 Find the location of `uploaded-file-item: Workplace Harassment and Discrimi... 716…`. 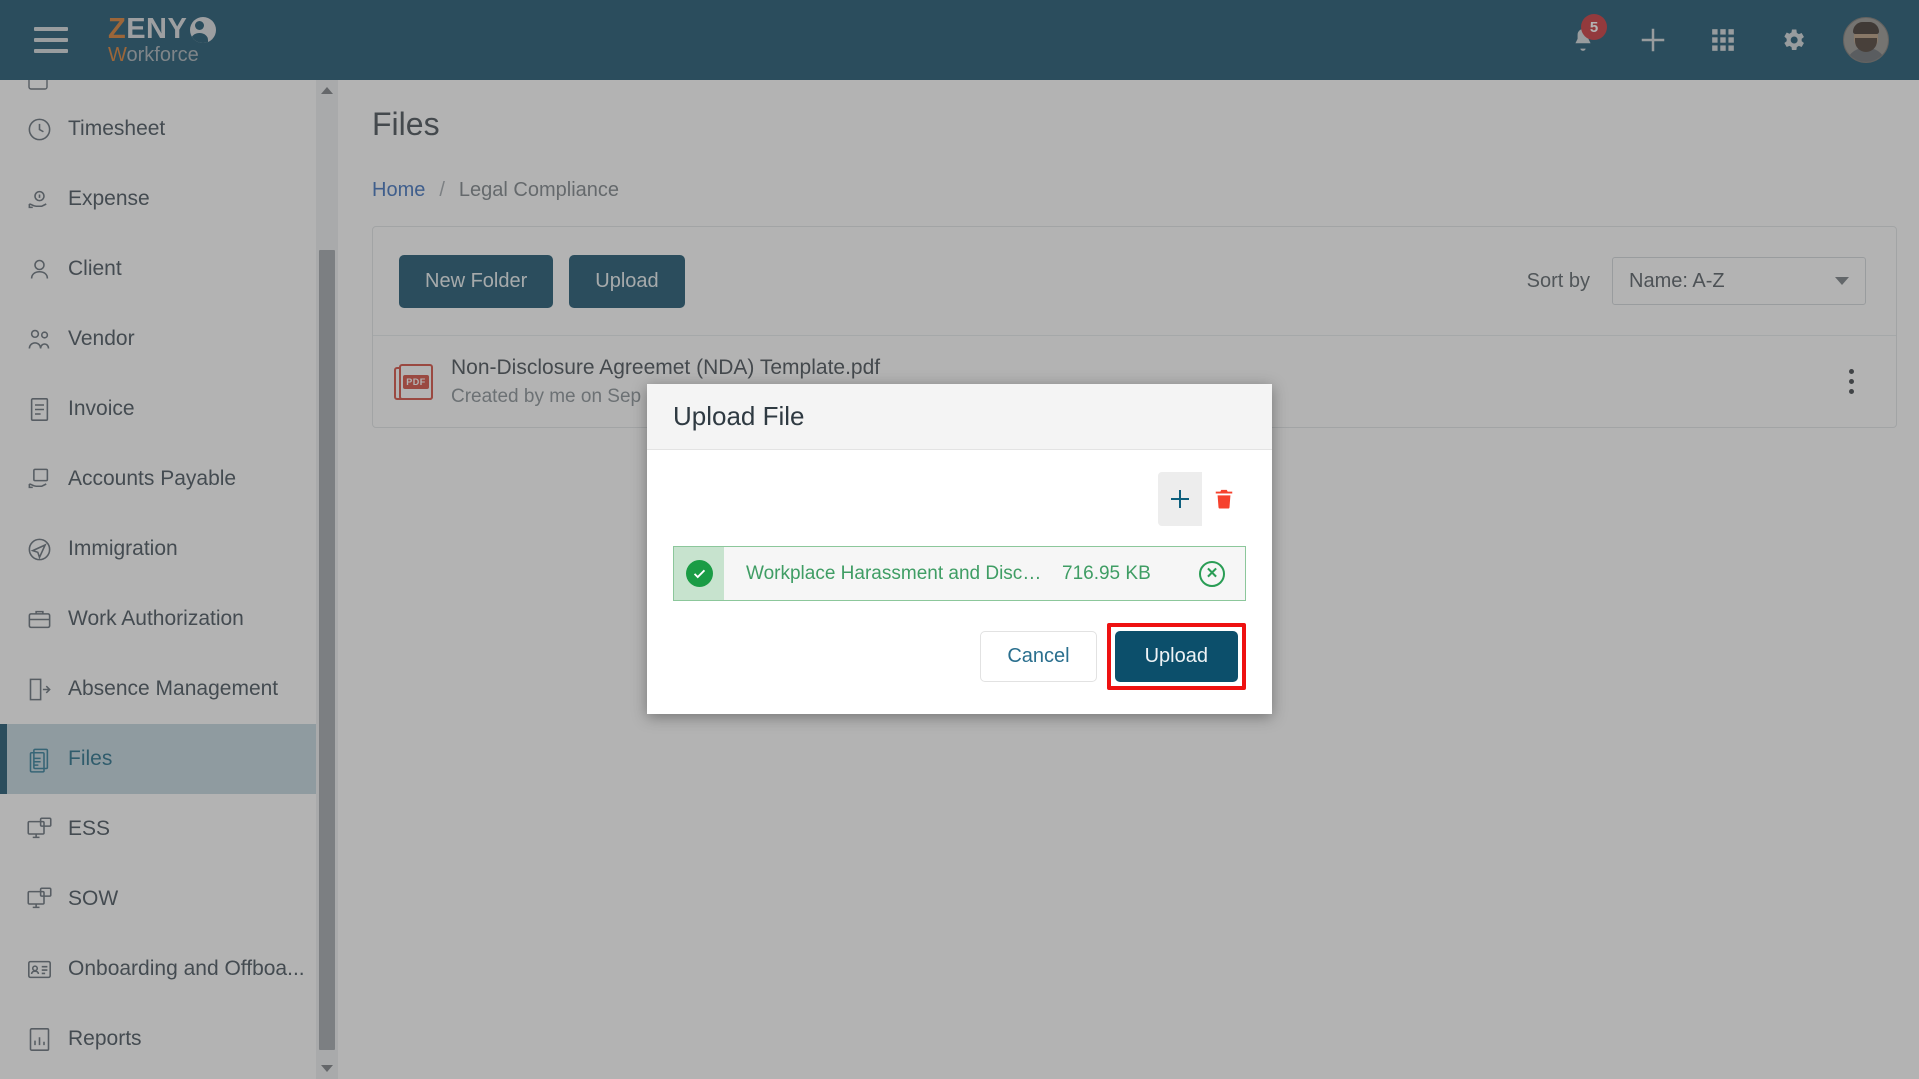

uploaded-file-item: Workplace Harassment and Discrimi... 716… is located at coordinates (959, 573).